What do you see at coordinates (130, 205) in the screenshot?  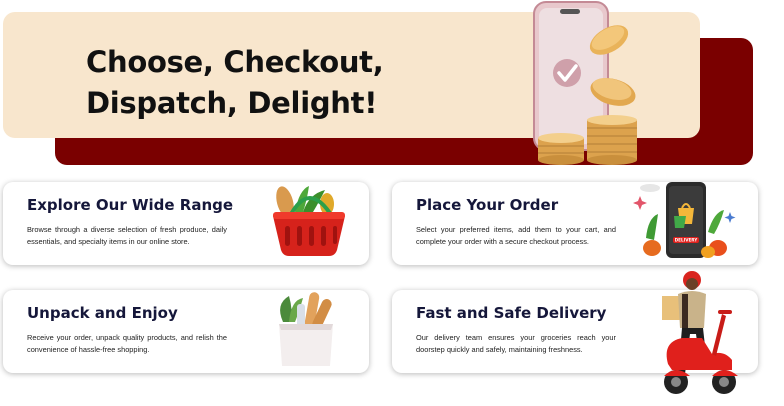 I see `card-title: Explore Our Wide Range` at bounding box center [130, 205].